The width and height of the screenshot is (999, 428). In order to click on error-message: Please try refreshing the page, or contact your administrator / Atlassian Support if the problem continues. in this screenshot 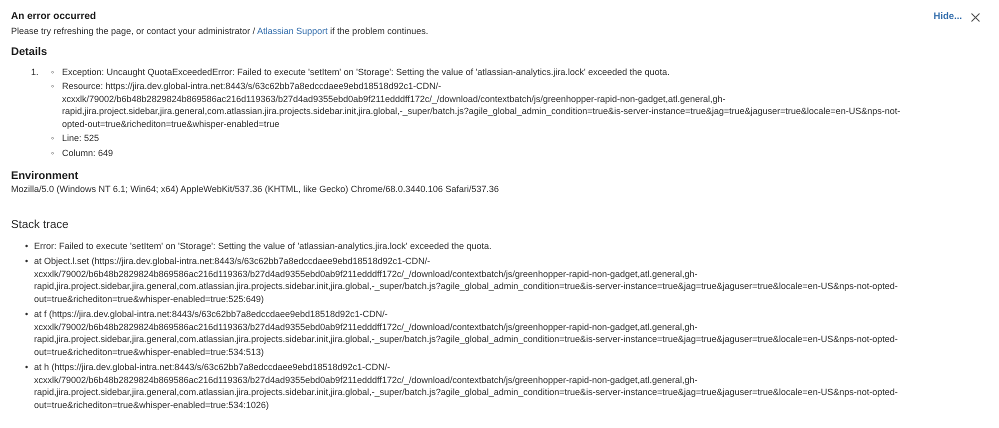, I will do `click(219, 30)`.